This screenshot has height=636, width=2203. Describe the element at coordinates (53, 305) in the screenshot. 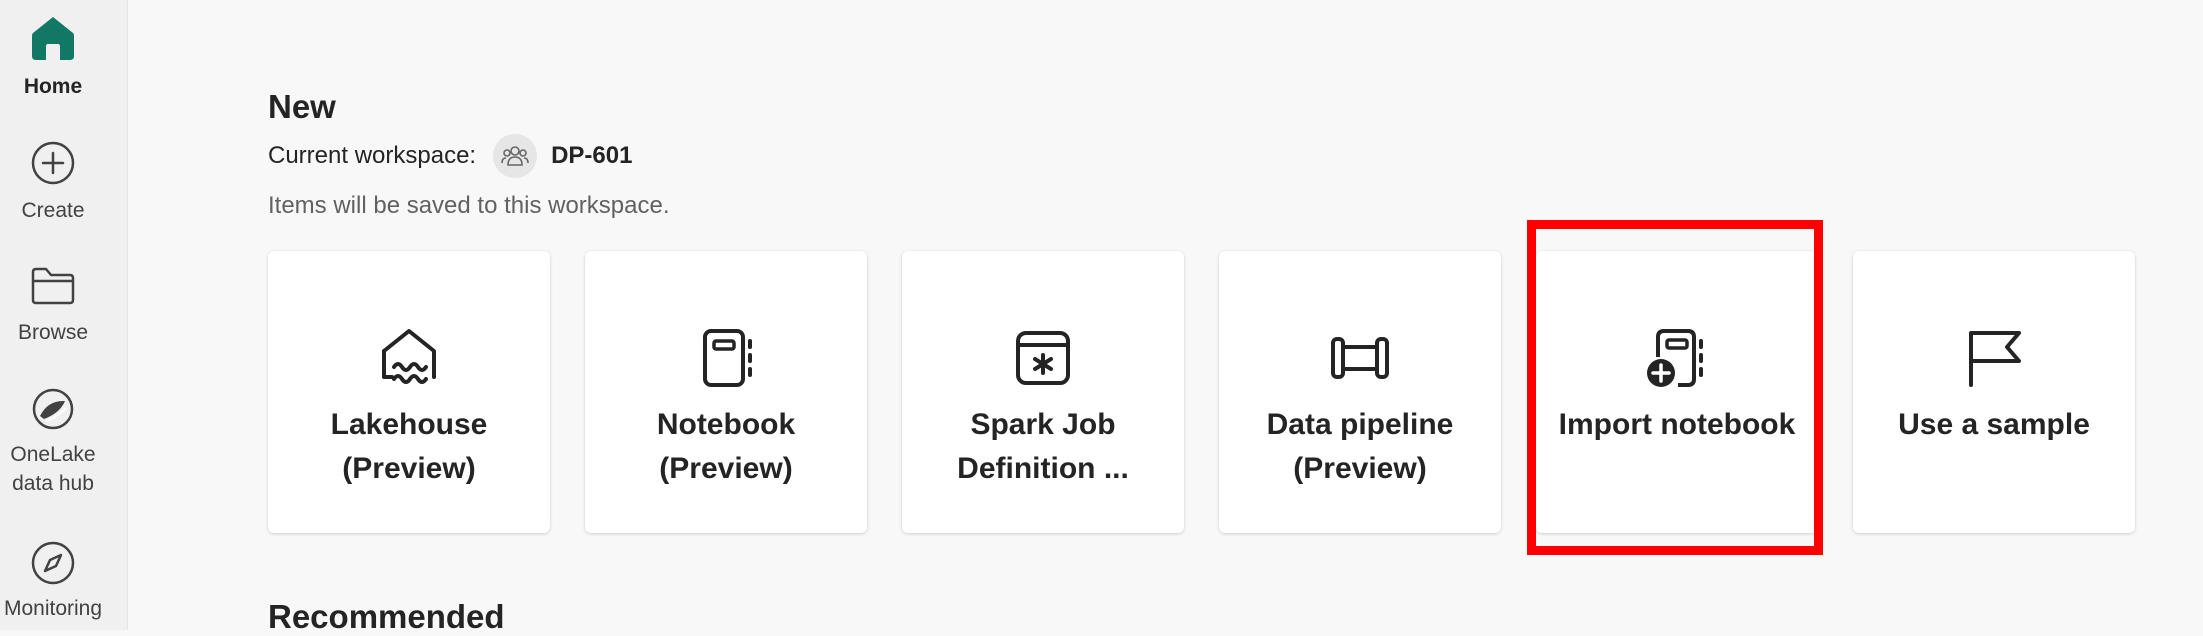

I see `nav-item-browse: Browse` at that location.